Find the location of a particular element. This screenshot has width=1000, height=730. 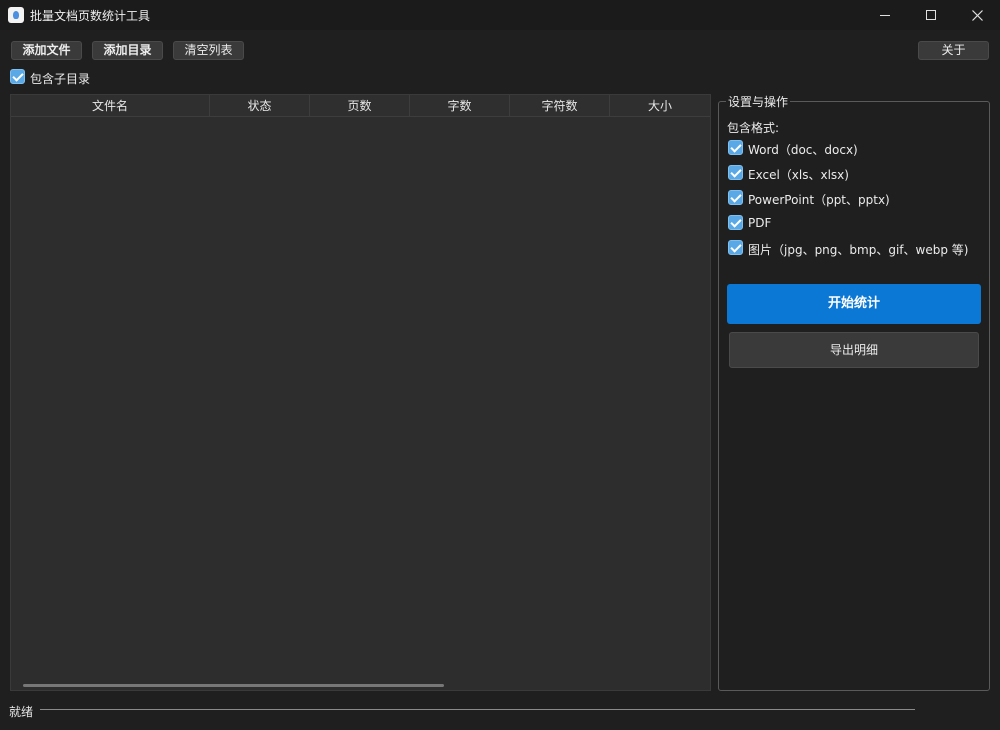

add-folder-button: 添加目录 is located at coordinates (127, 50).